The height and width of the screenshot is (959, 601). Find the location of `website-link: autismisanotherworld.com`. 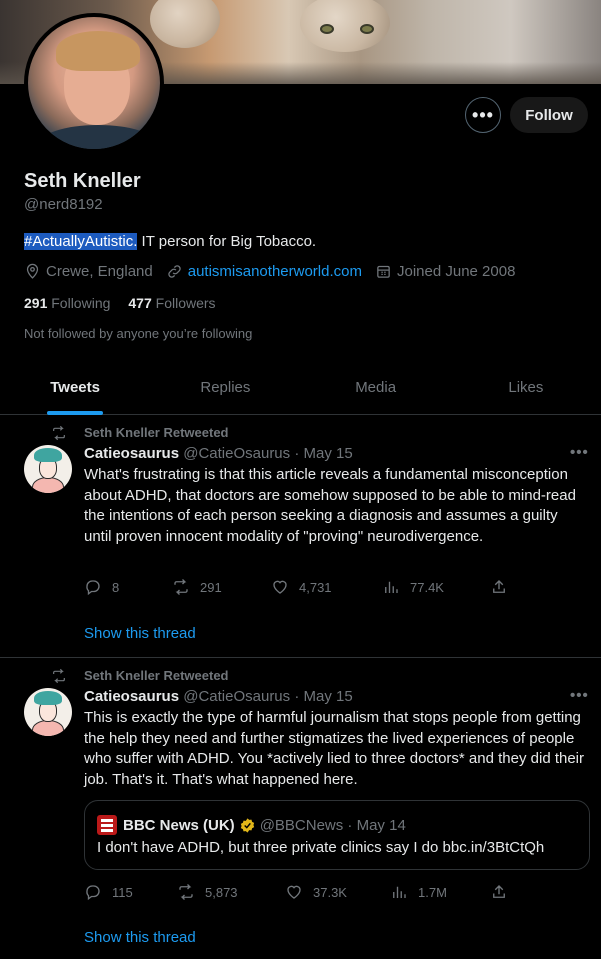

website-link: autismisanotherworld.com is located at coordinates (275, 271).